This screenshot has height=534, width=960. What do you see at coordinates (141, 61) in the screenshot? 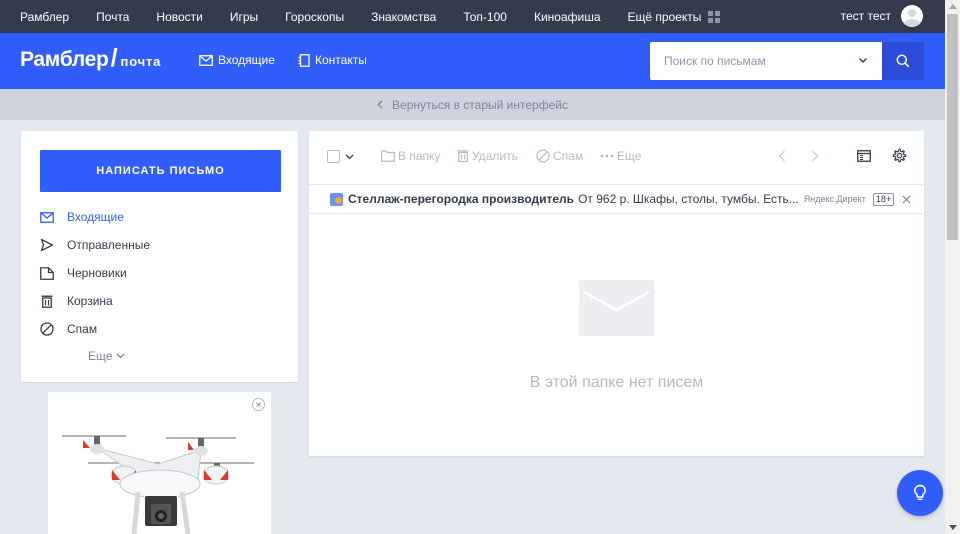
I see `logo-service: почта` at bounding box center [141, 61].